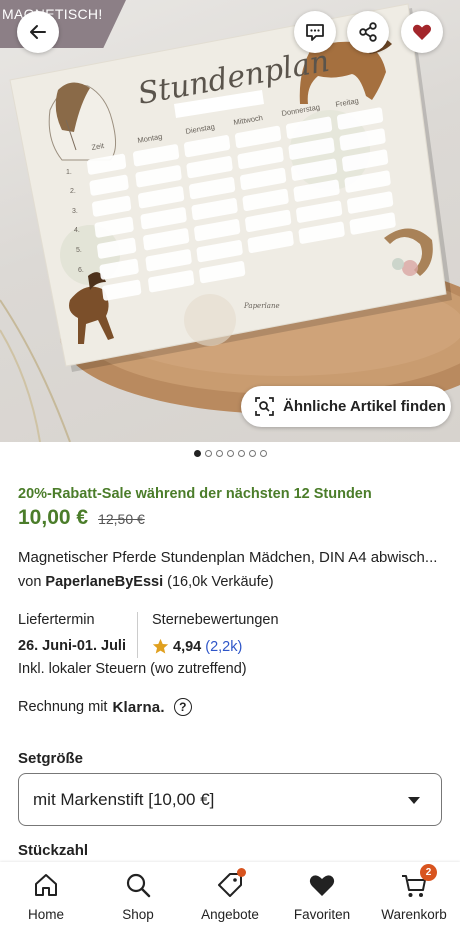 Image resolution: width=460 pixels, height=951 pixels. Describe the element at coordinates (223, 647) in the screenshot. I see `review-count: (2,2k)` at that location.